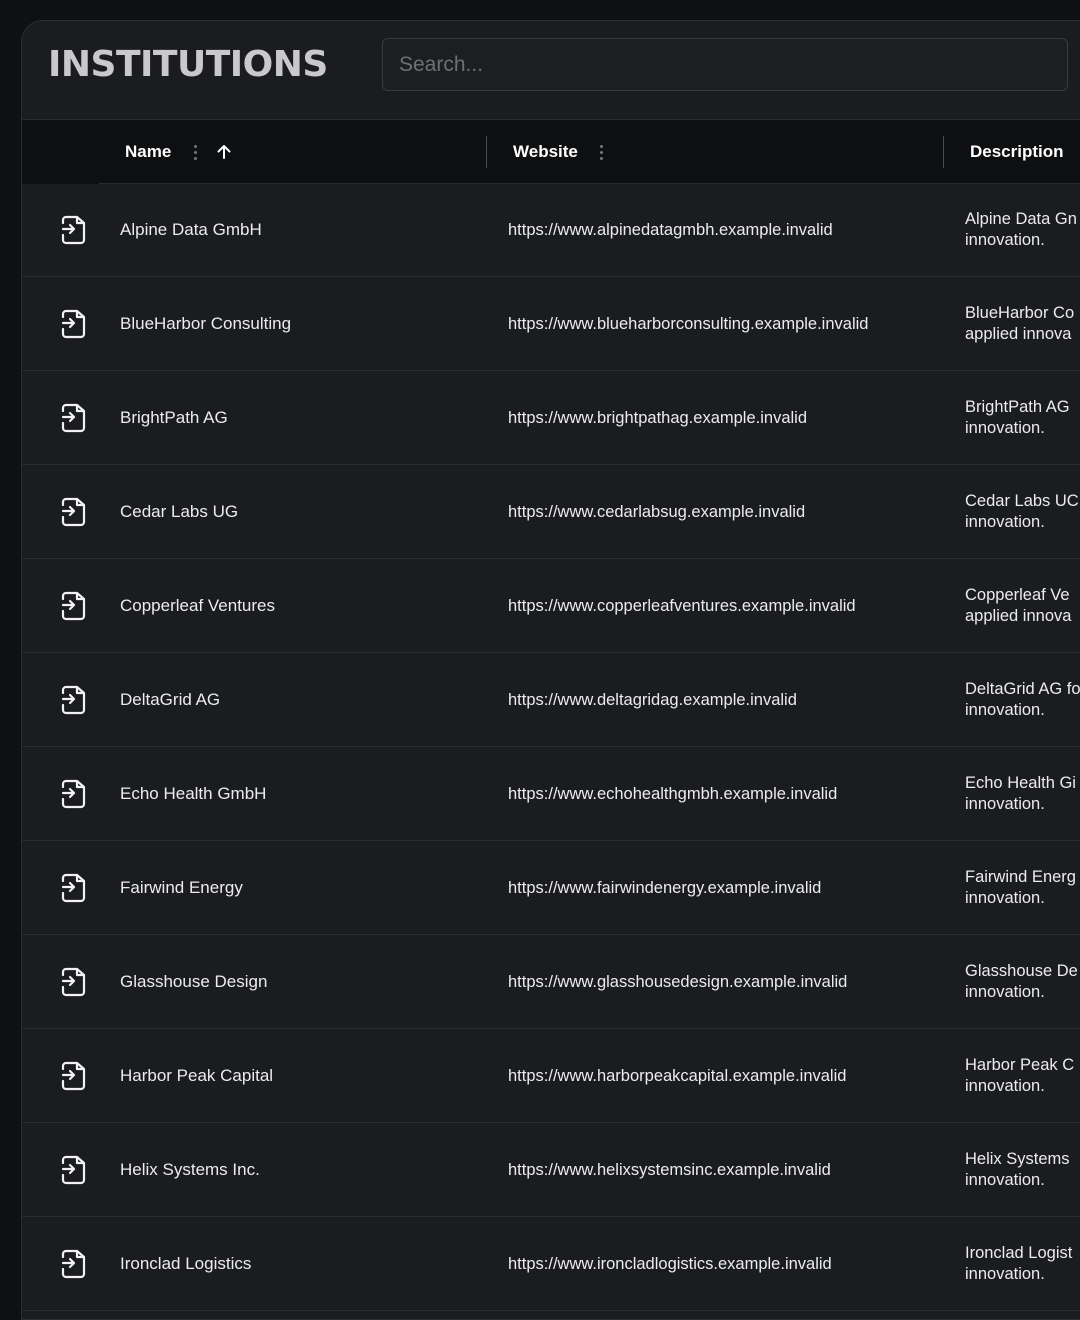 This screenshot has height=1320, width=1080. Describe the element at coordinates (190, 1169) in the screenshot. I see `cell-name: Helix Systems Inc.` at that location.